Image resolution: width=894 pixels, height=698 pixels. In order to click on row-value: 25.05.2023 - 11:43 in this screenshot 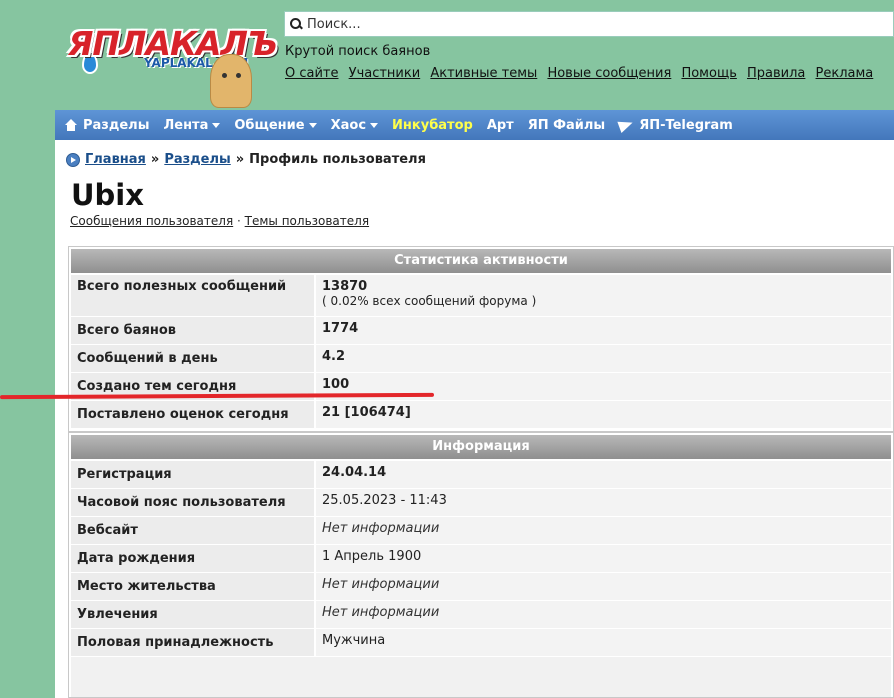, I will do `click(603, 502)`.